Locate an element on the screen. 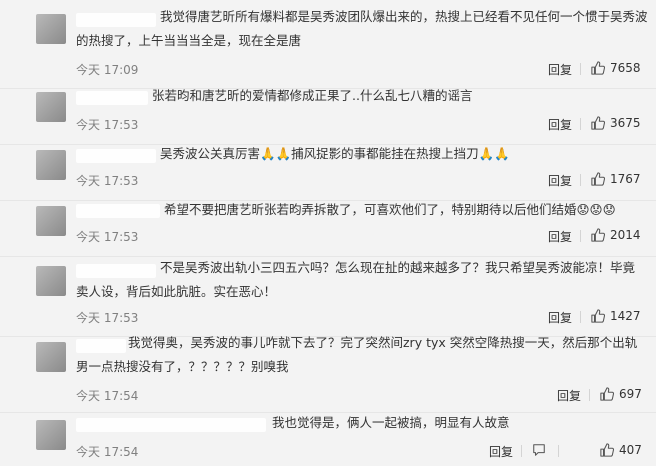 This screenshot has width=656, height=466. comment-icon is located at coordinates (539, 450).